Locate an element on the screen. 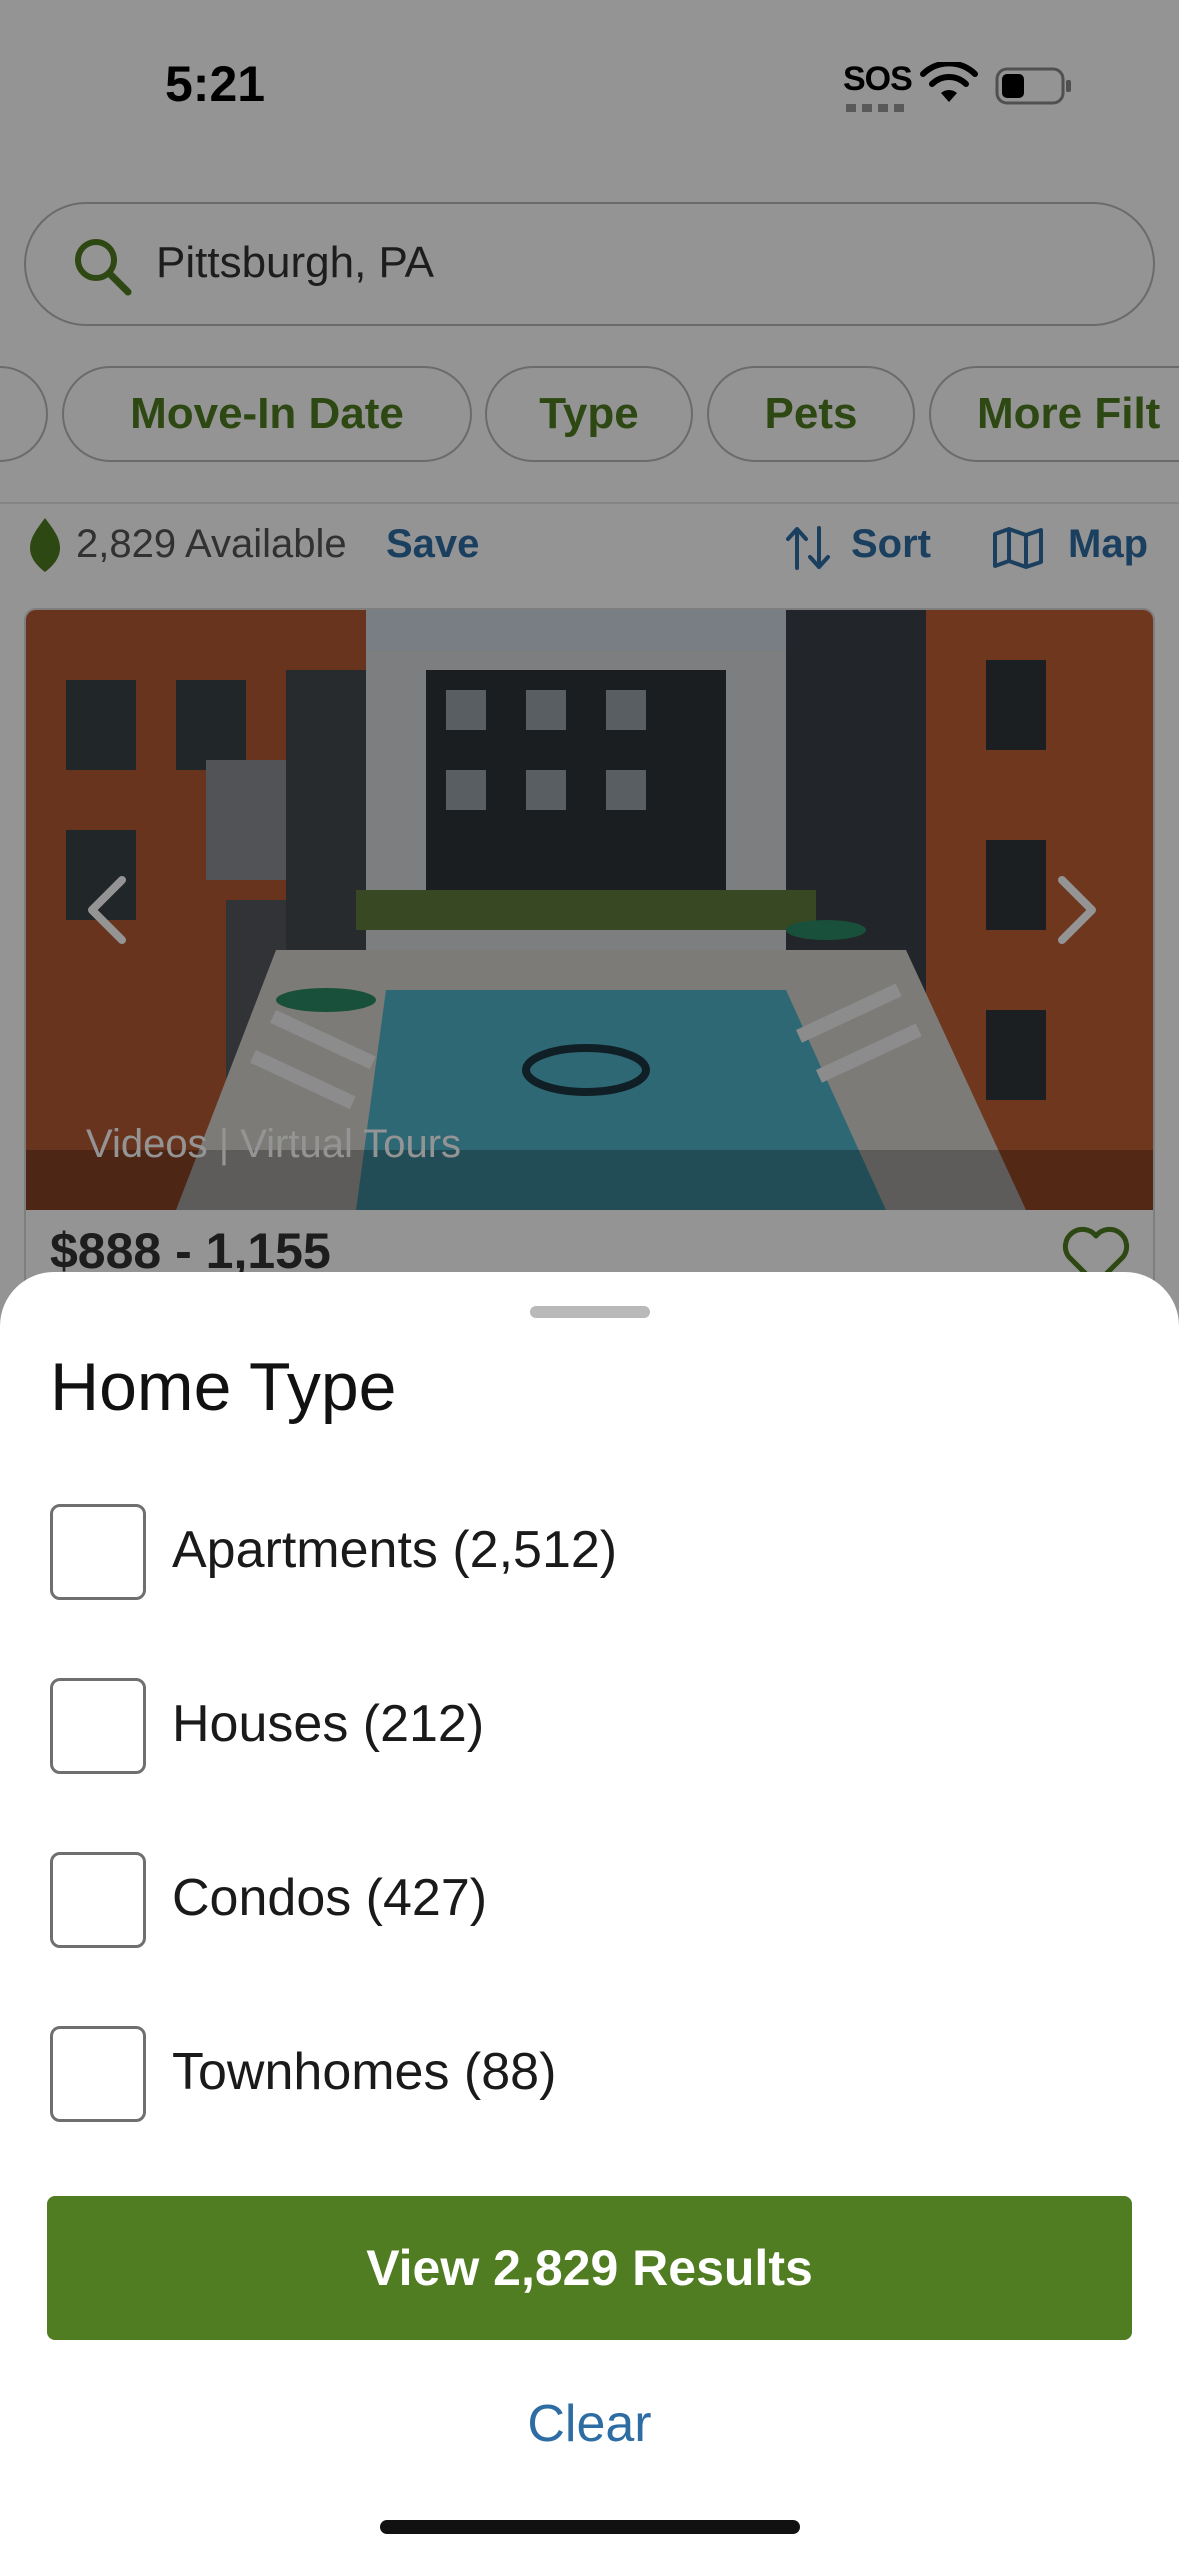 The image size is (1179, 2556). clear-button: Clear is located at coordinates (589, 2424).